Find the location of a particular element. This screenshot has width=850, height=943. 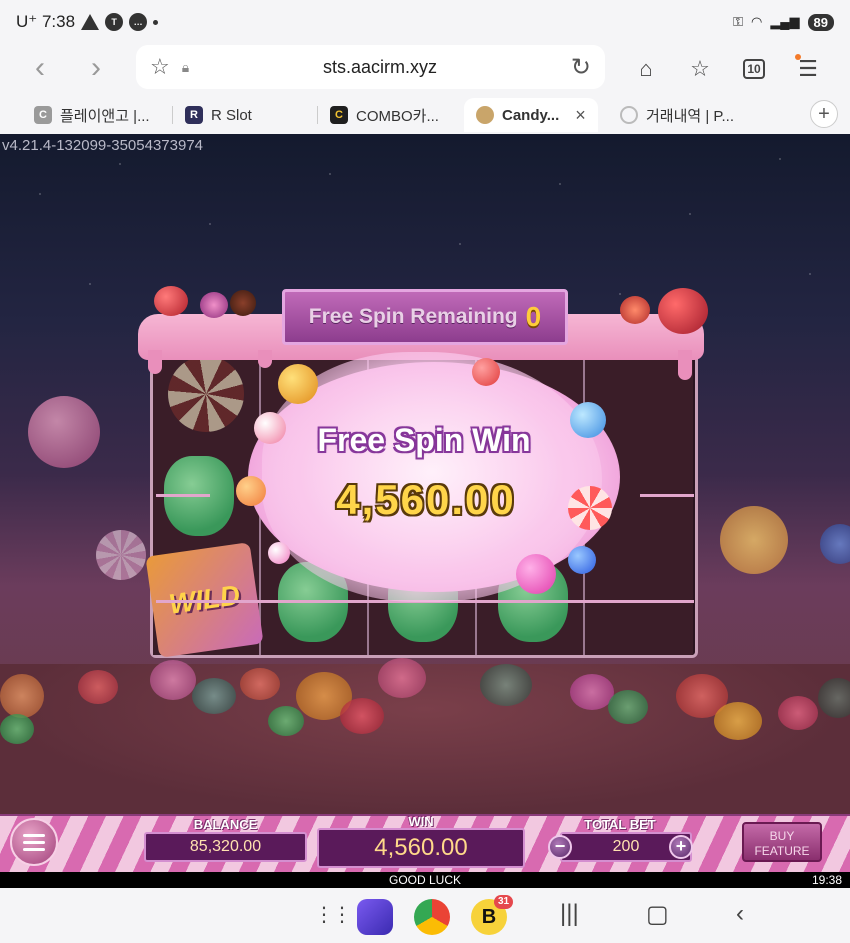

bookmarks-icon: ☆ is located at coordinates (700, 69).